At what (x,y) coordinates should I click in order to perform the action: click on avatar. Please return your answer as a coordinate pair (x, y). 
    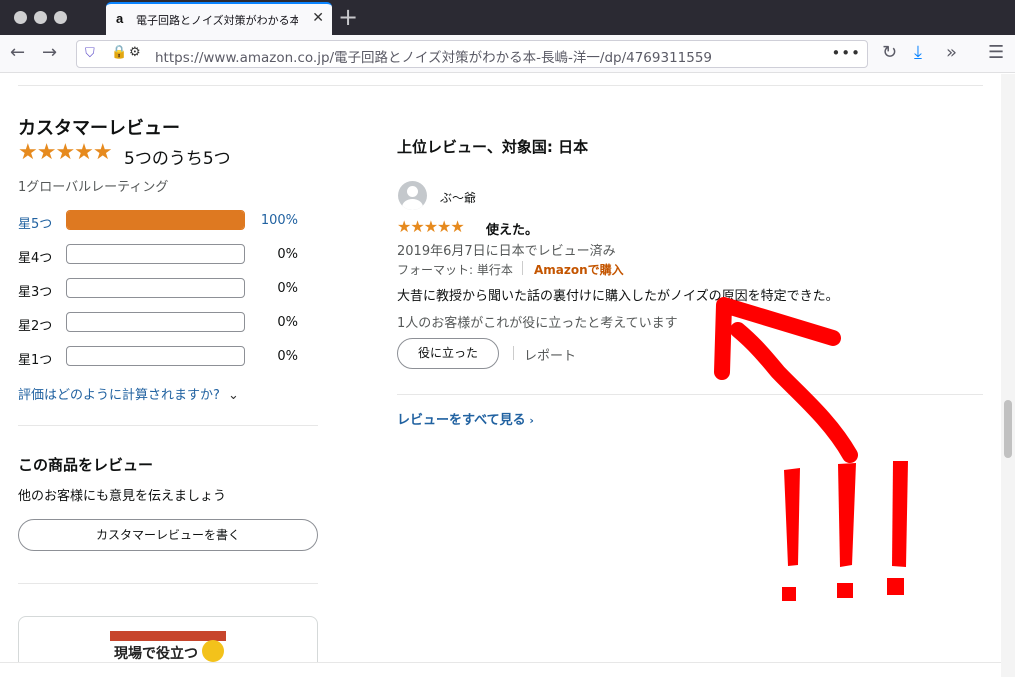
    Looking at the image, I should click on (412, 195).